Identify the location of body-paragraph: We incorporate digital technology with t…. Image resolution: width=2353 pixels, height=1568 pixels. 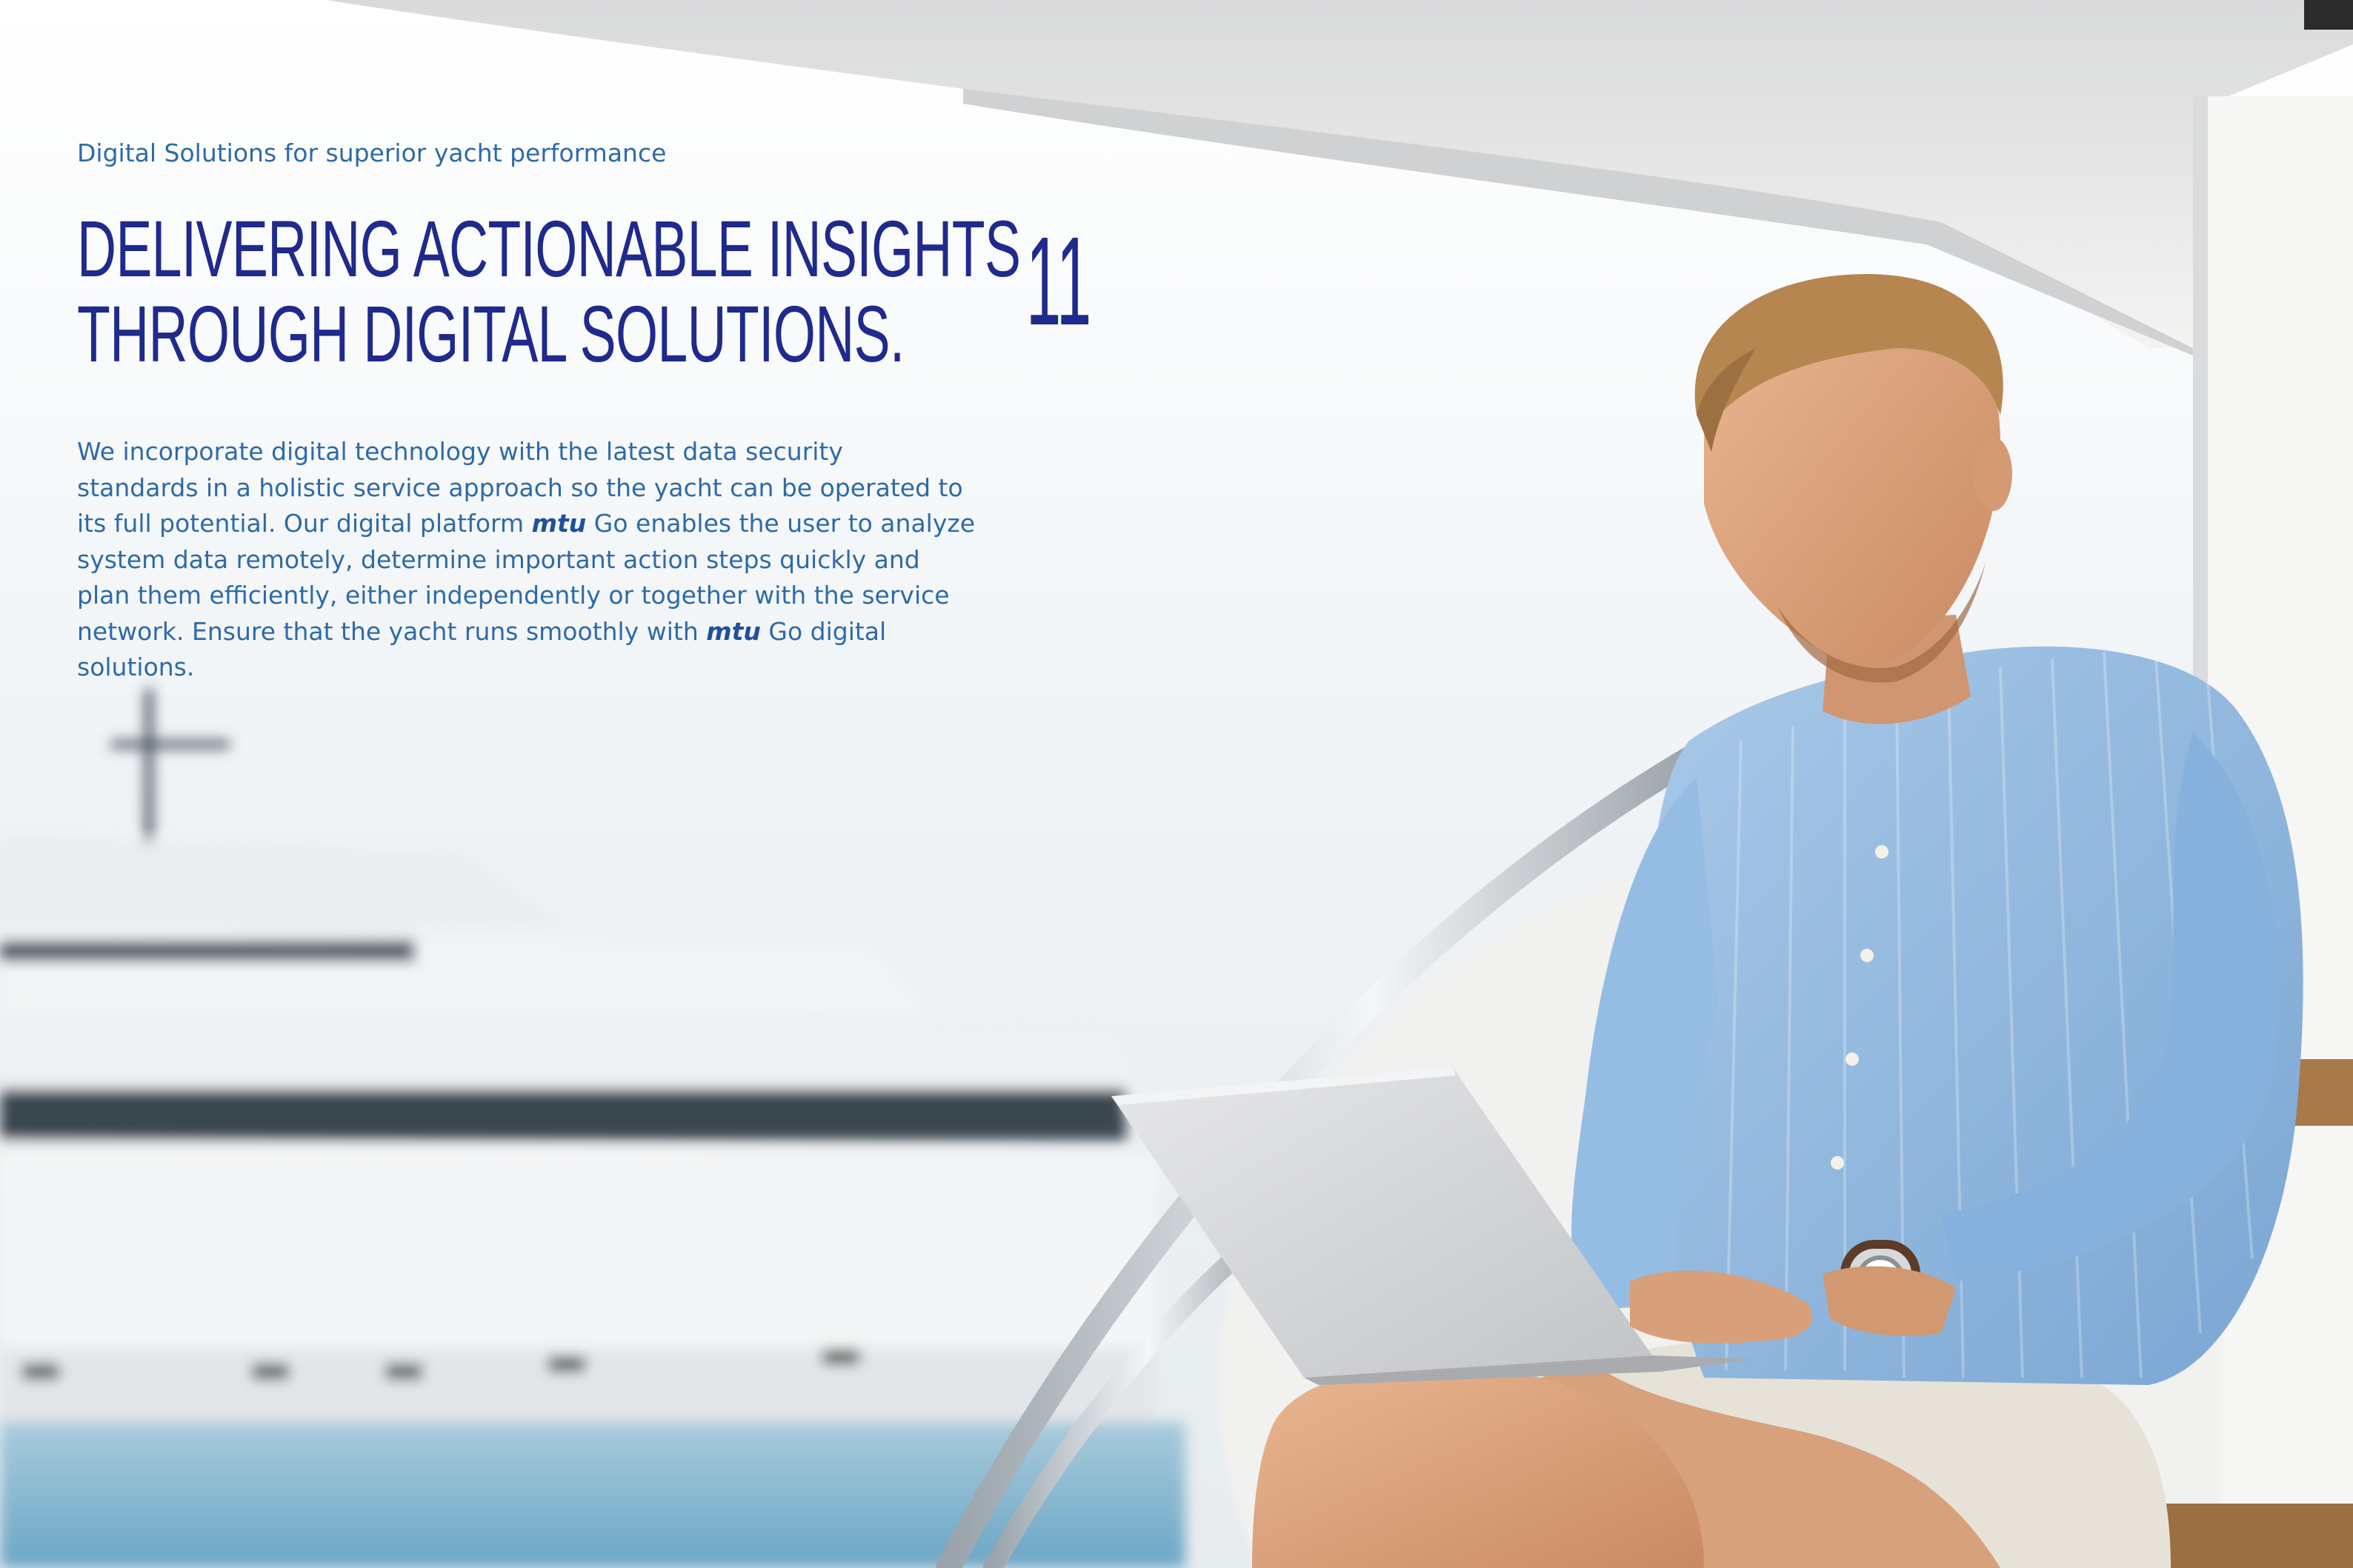
(536, 560).